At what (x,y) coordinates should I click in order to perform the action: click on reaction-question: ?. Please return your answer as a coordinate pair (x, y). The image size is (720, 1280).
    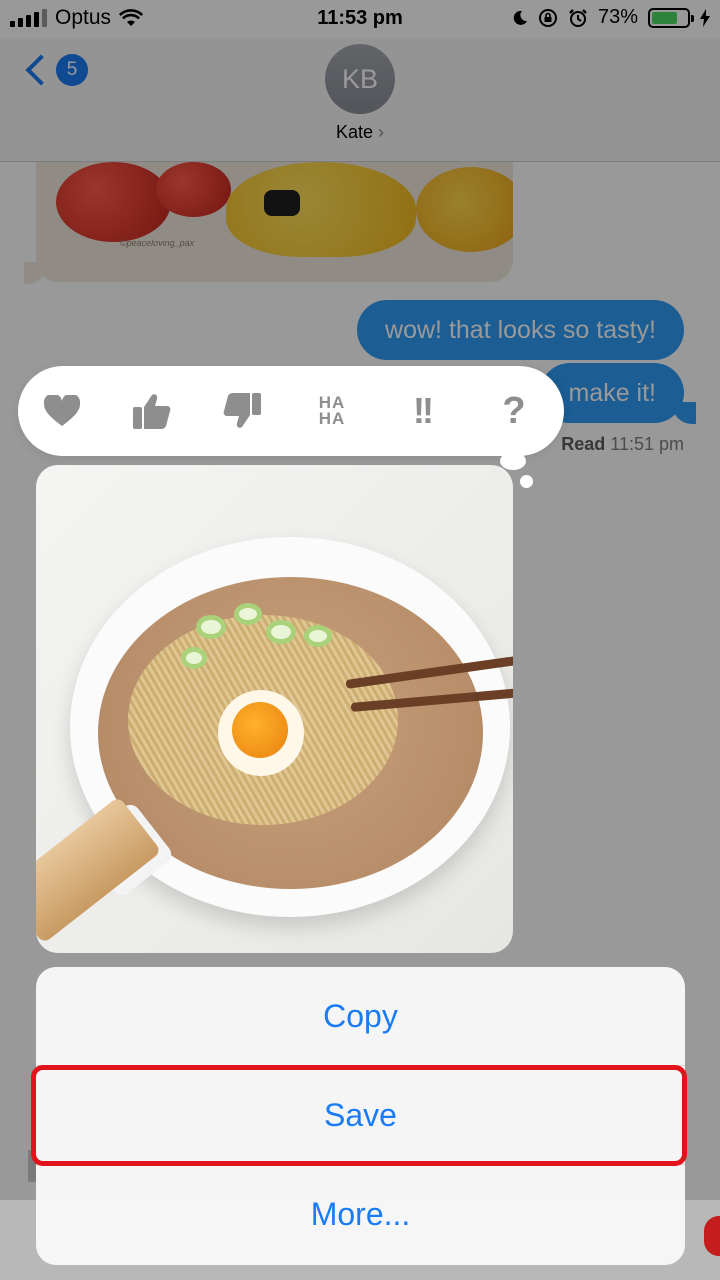
    Looking at the image, I should click on (514, 411).